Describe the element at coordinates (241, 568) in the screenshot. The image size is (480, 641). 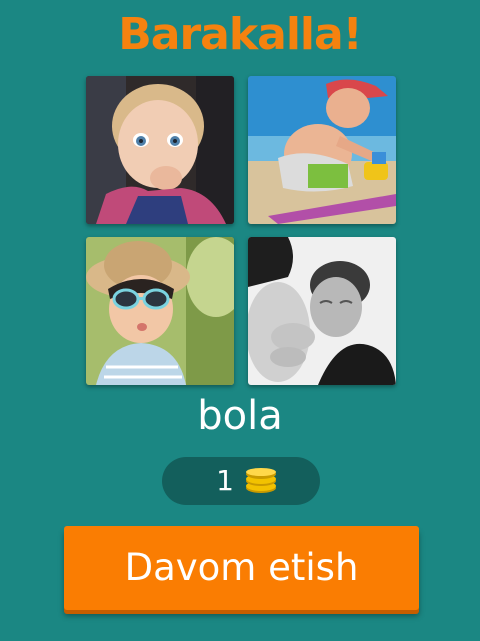
I see `continue-button: Davom etish` at that location.